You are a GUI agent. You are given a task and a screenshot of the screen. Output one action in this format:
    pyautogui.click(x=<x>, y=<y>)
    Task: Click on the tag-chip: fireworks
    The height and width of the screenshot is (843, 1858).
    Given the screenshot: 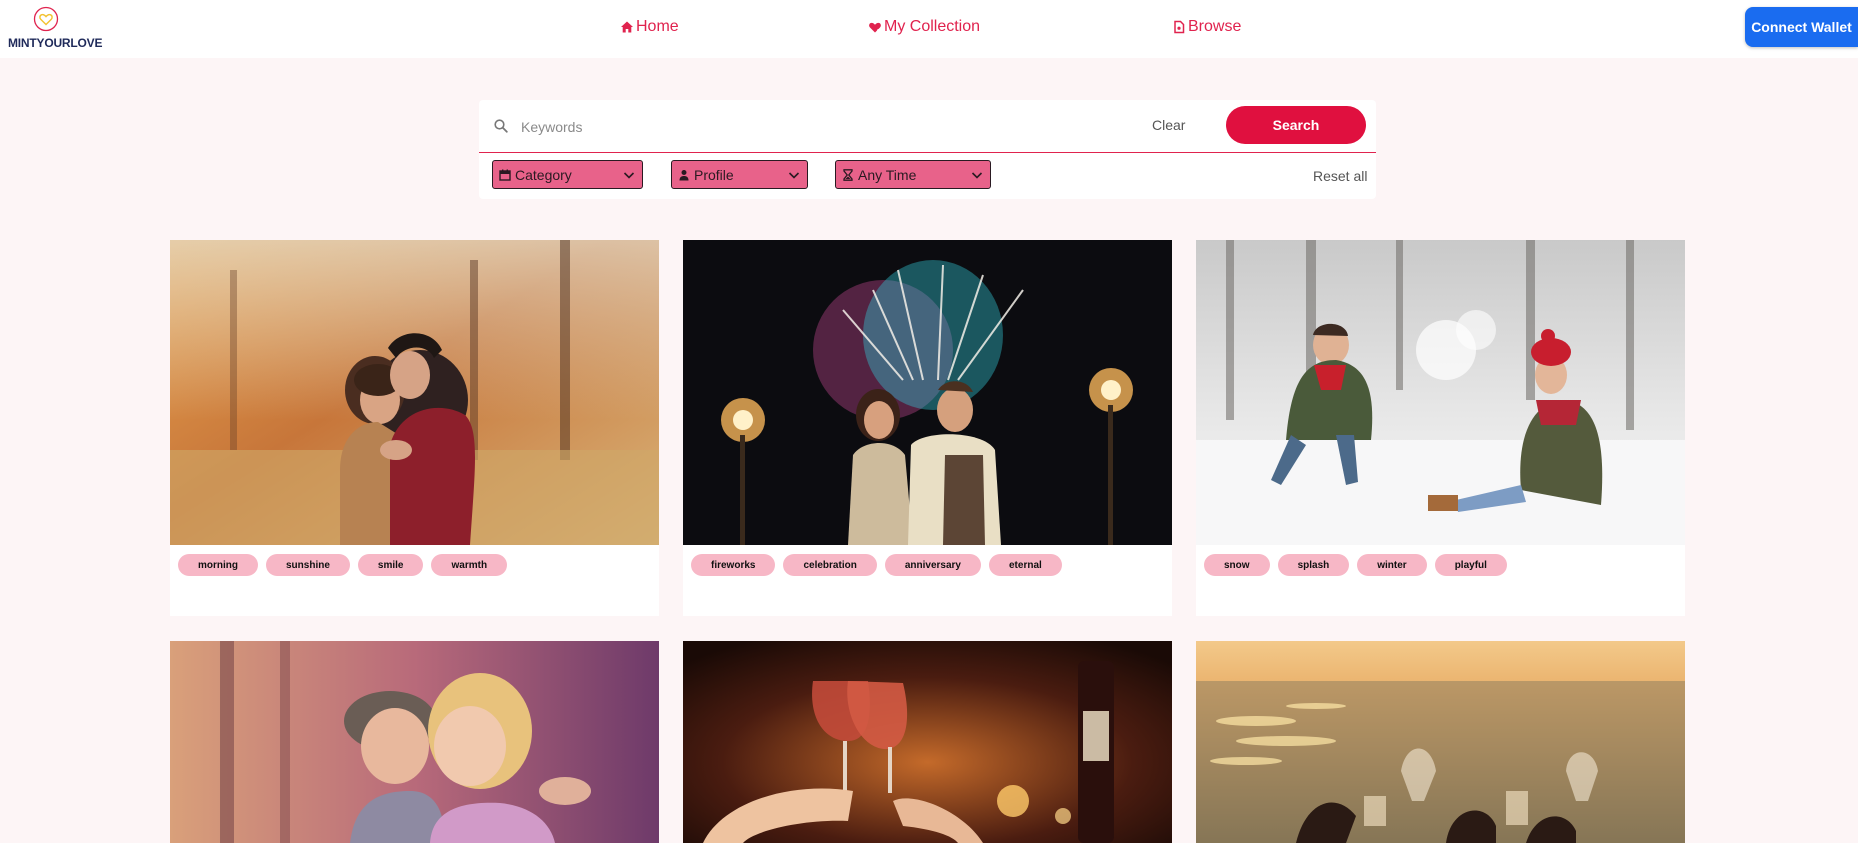 What is the action you would take?
    pyautogui.click(x=733, y=565)
    